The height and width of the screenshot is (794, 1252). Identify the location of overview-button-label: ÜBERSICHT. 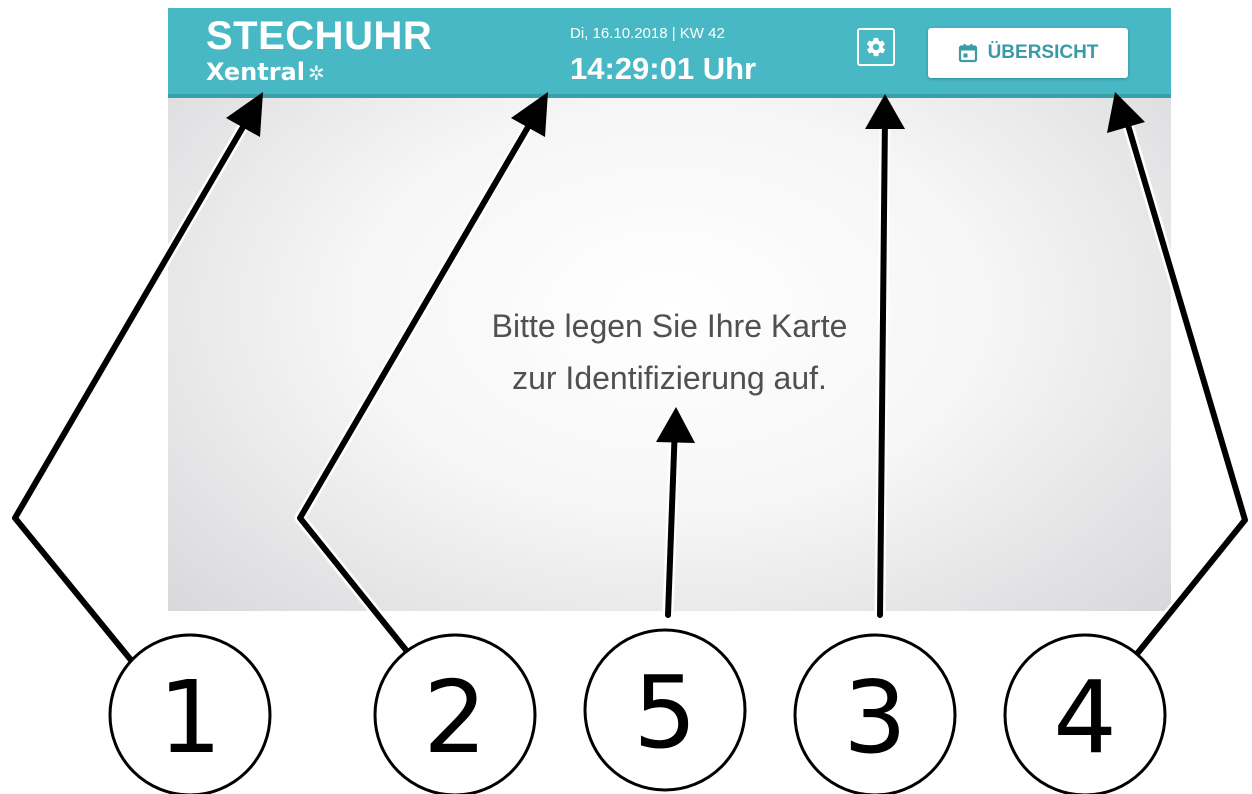
(1043, 52).